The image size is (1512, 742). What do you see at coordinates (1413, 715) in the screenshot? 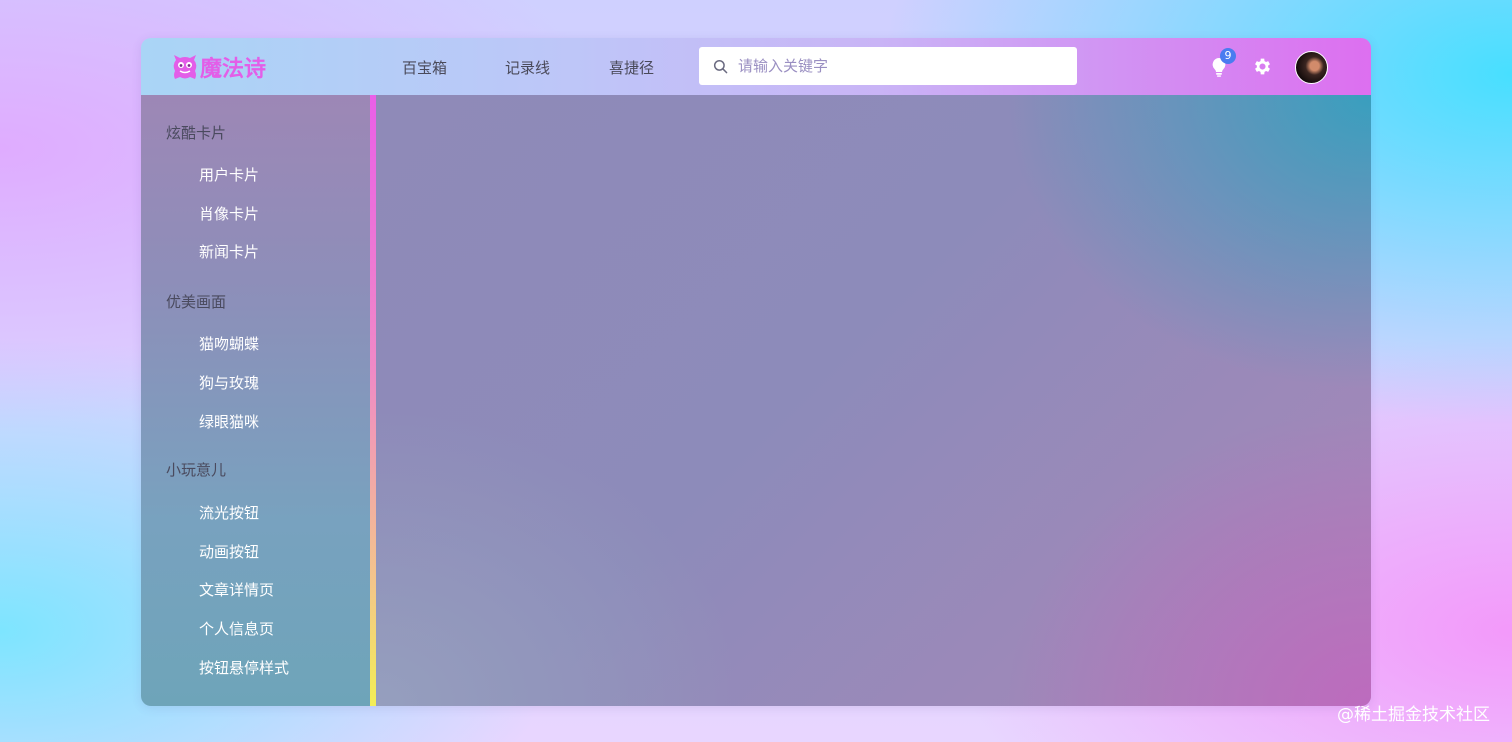
I see `watermark: @稀土掘金技术社区` at bounding box center [1413, 715].